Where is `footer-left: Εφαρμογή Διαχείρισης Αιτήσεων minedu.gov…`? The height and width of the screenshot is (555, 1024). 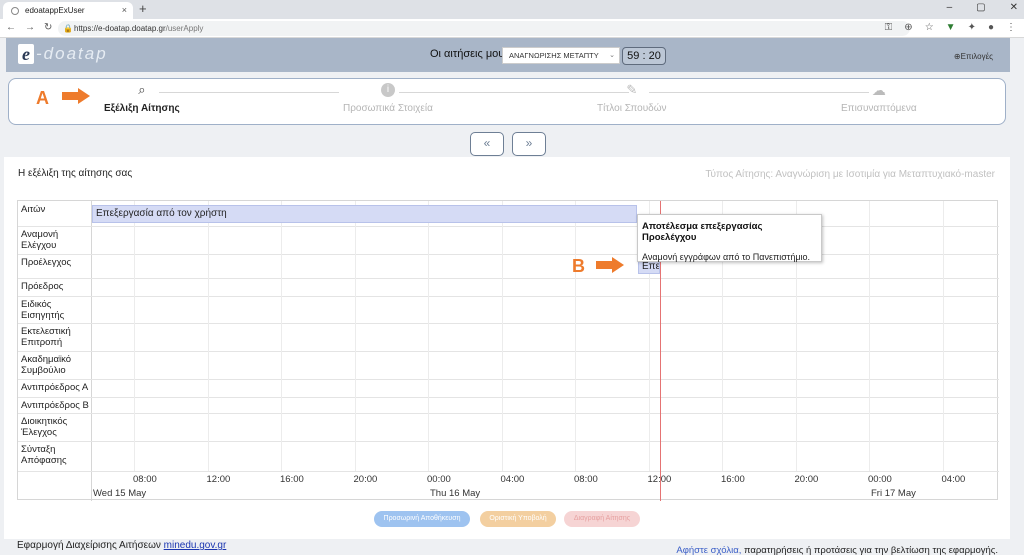
footer-left: Εφαρμογή Διαχείρισης Αιτήσεων minedu.gov… is located at coordinates (121, 545).